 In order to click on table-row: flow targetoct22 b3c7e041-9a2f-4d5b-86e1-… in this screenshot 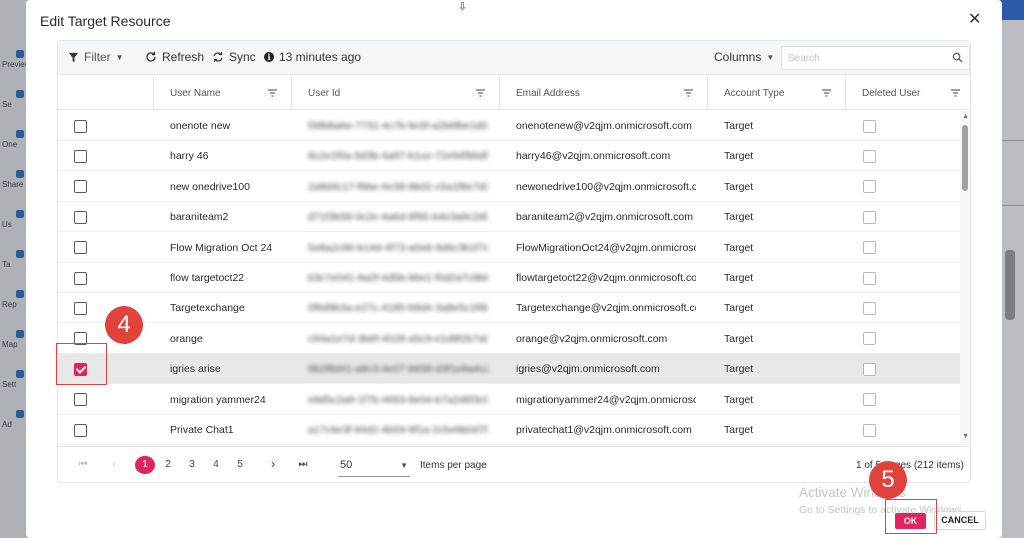, I will do `click(509, 278)`.